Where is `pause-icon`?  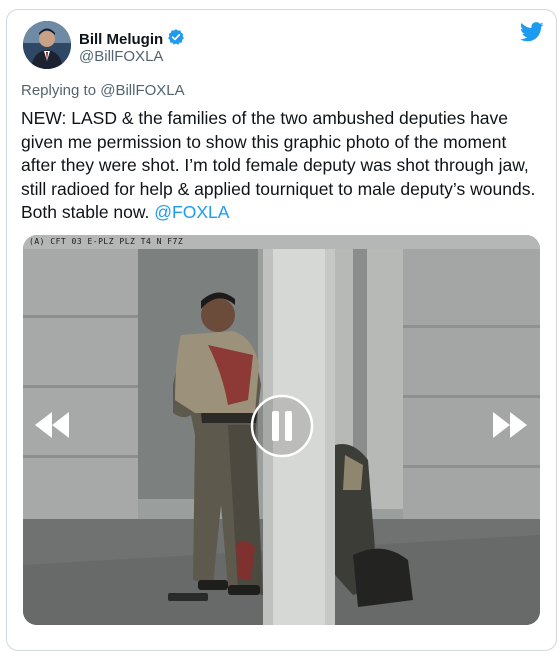
pause-icon is located at coordinates (282, 428).